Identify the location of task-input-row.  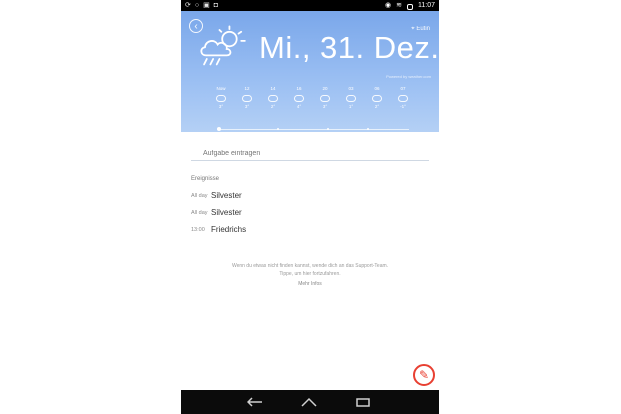
(310, 153).